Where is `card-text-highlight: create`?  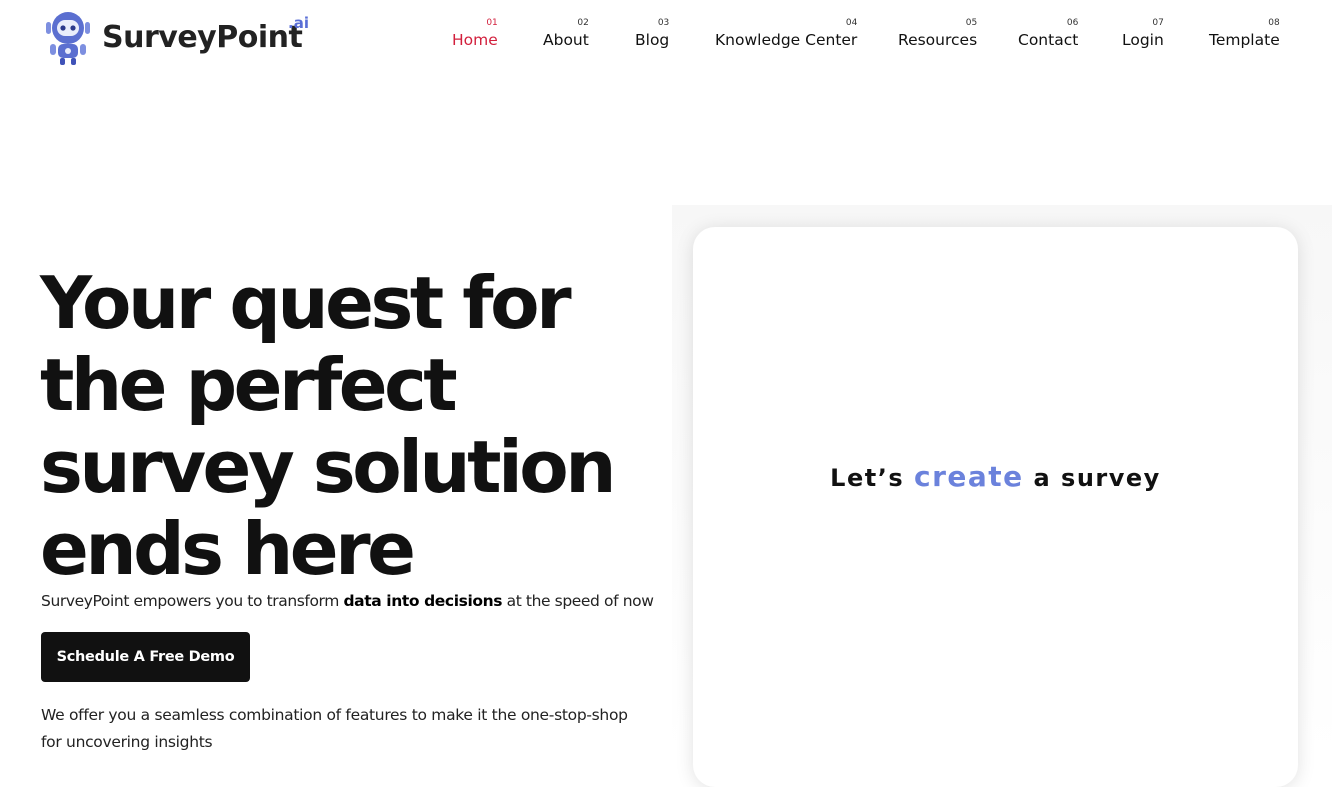 card-text-highlight: create is located at coordinates (968, 476).